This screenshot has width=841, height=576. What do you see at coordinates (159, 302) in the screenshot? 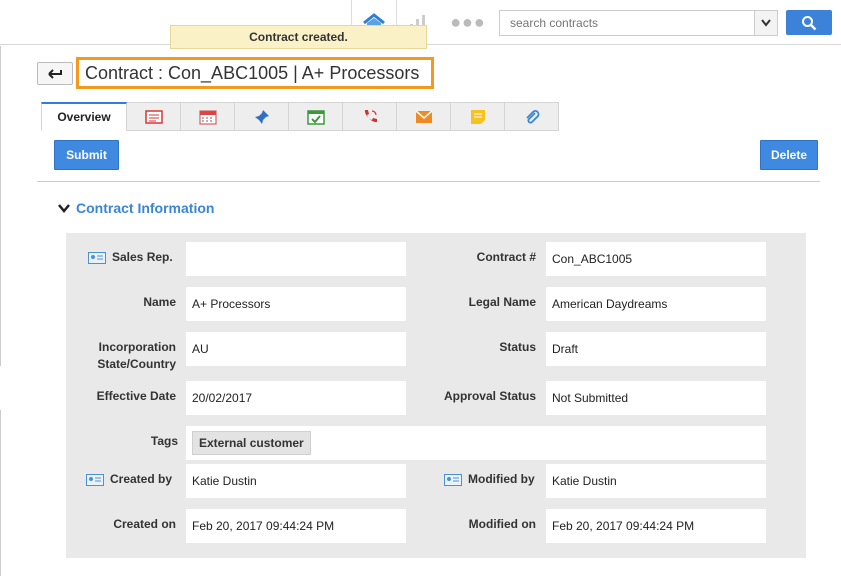
I see `name-label: Name` at bounding box center [159, 302].